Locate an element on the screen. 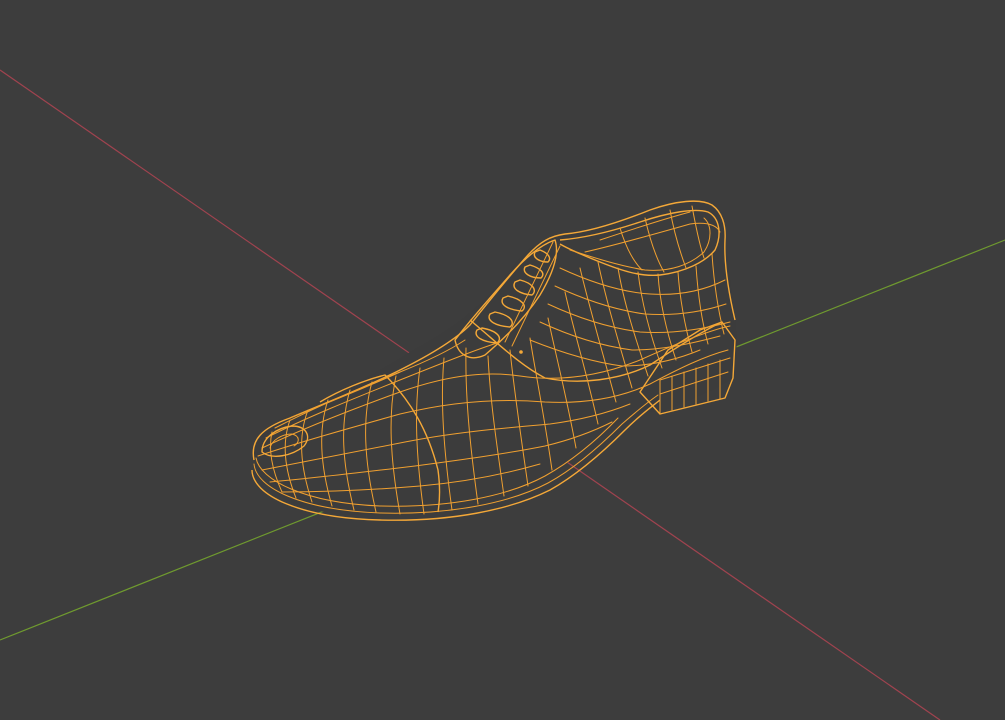  origin-point is located at coordinates (521, 352).